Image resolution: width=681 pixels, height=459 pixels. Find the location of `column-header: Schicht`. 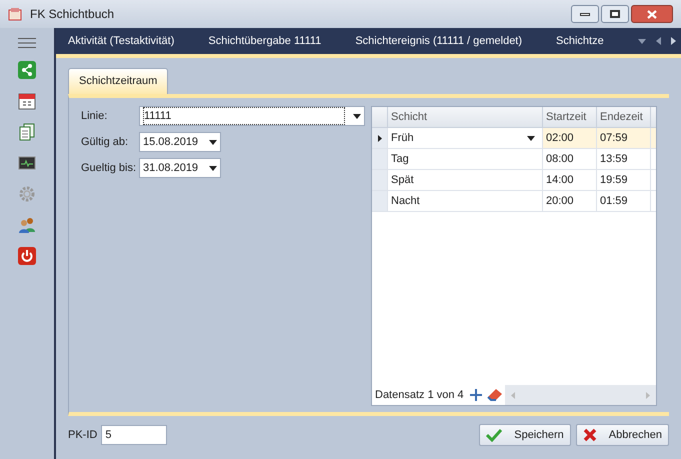

column-header: Schicht is located at coordinates (465, 117).